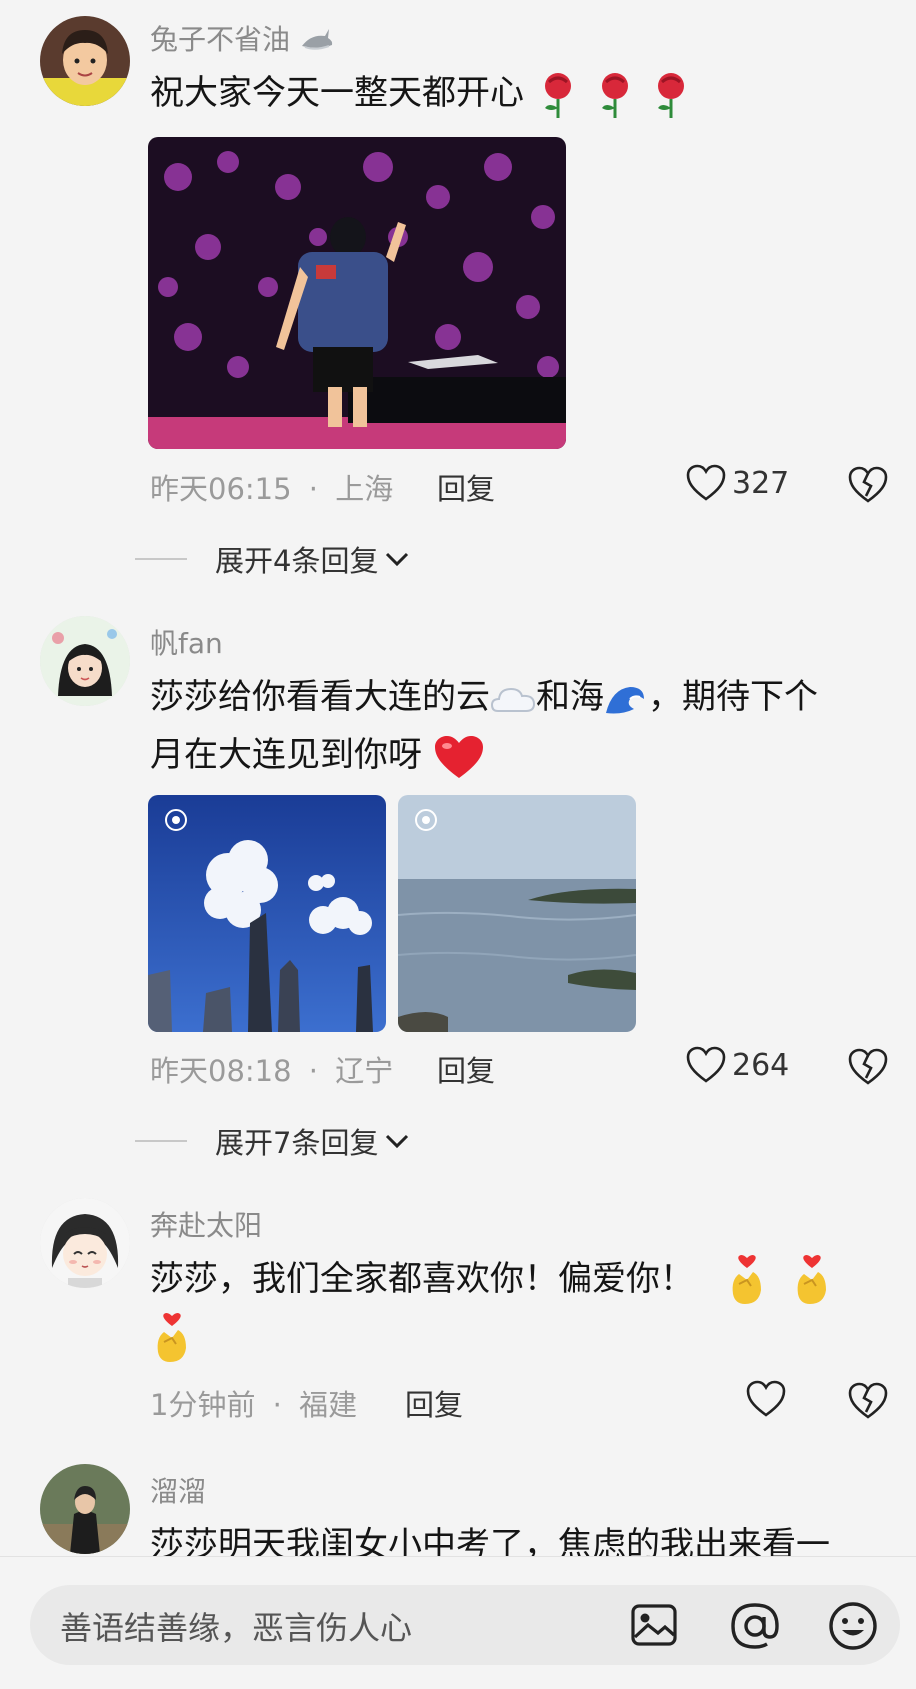  What do you see at coordinates (272, 489) in the screenshot?
I see `comment-meta: 昨天06:15 · 上海` at bounding box center [272, 489].